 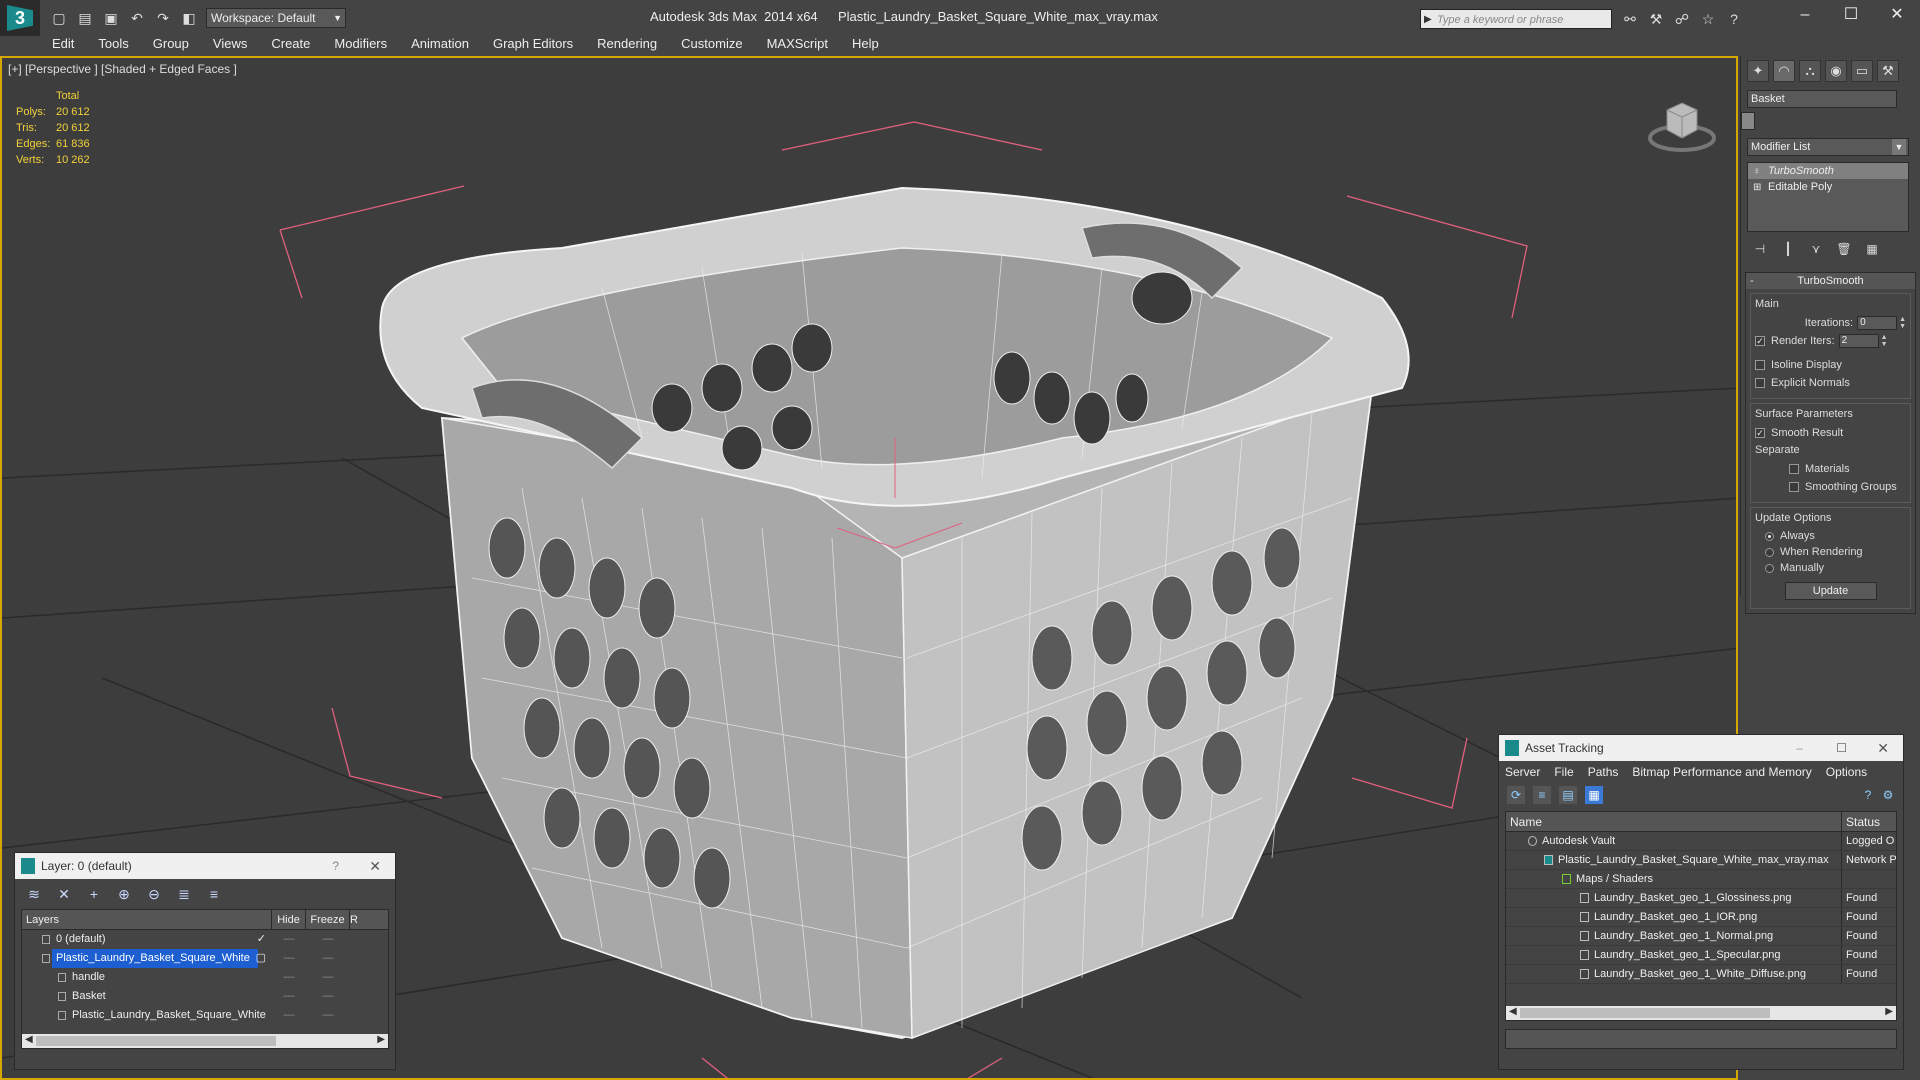 I want to click on save-file-icon: ▣, so click(x=111, y=18).